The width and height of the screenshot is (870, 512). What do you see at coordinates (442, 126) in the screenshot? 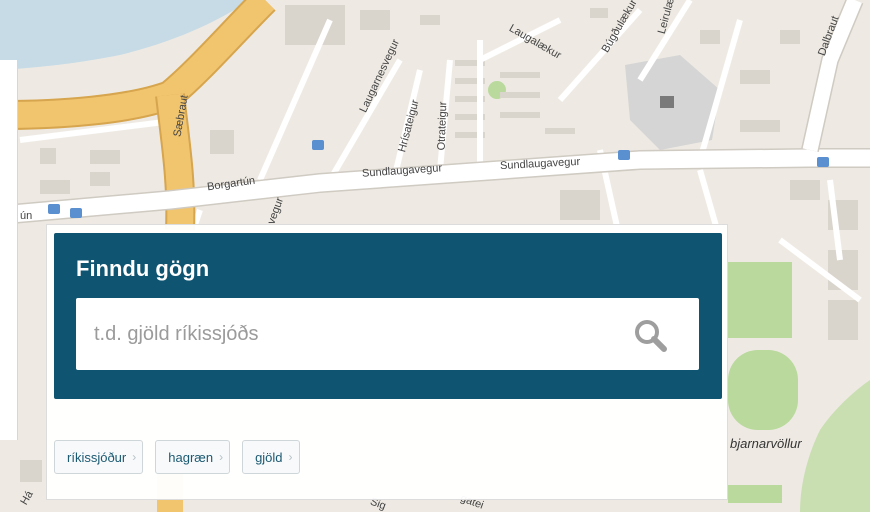
I see `street-label: Otrateigur` at bounding box center [442, 126].